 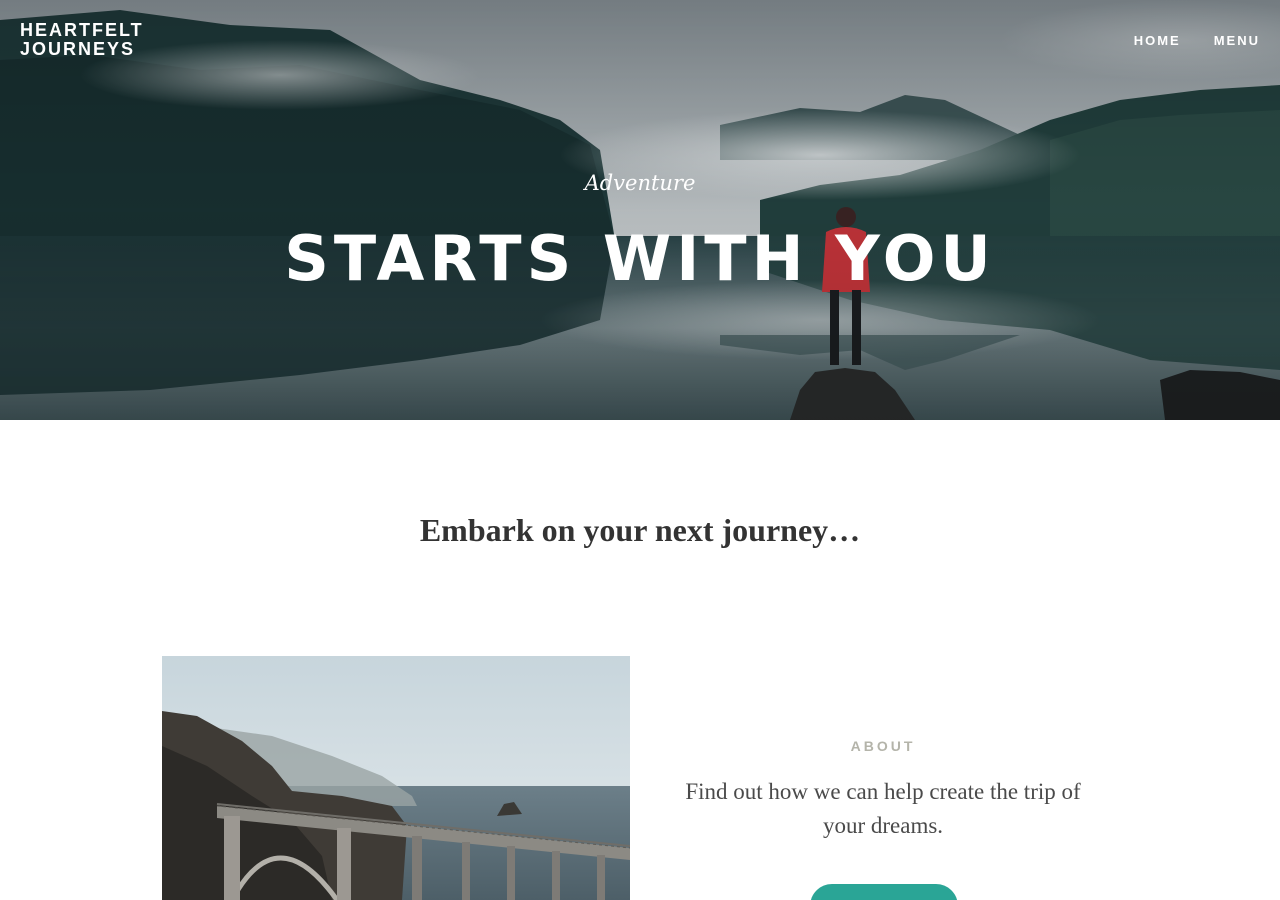 I want to click on logo-line-1: HEARTFELT, so click(x=82, y=30).